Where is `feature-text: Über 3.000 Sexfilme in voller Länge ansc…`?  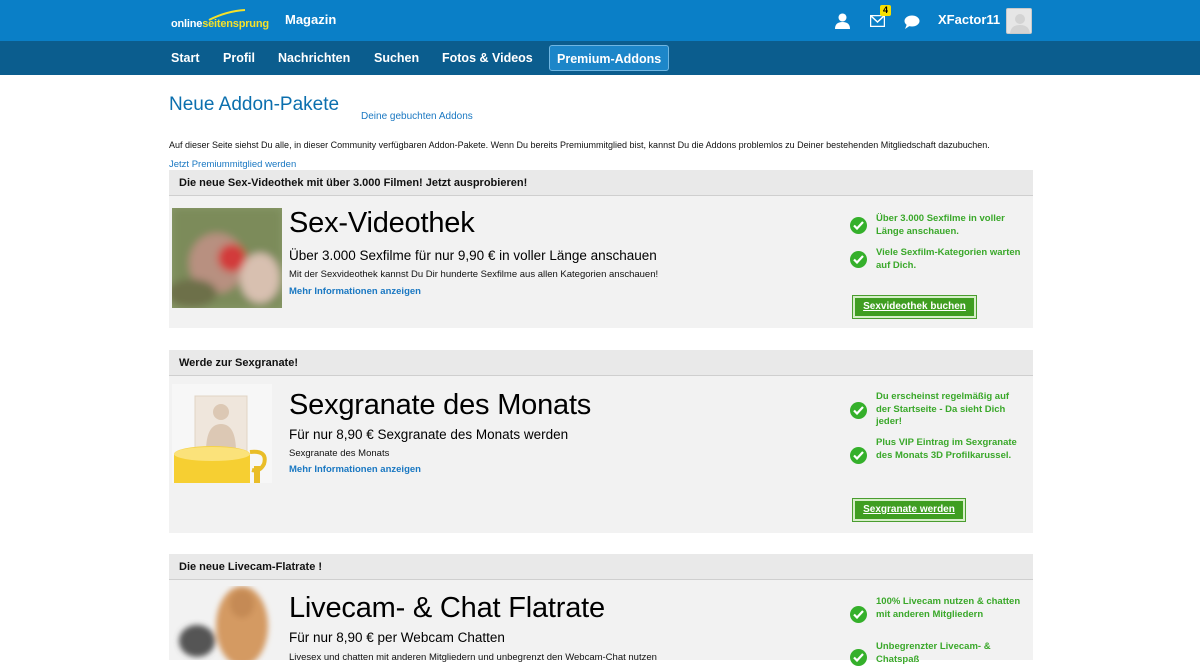
feature-text: Über 3.000 Sexfilme in voller Länge ansc… is located at coordinates (940, 225).